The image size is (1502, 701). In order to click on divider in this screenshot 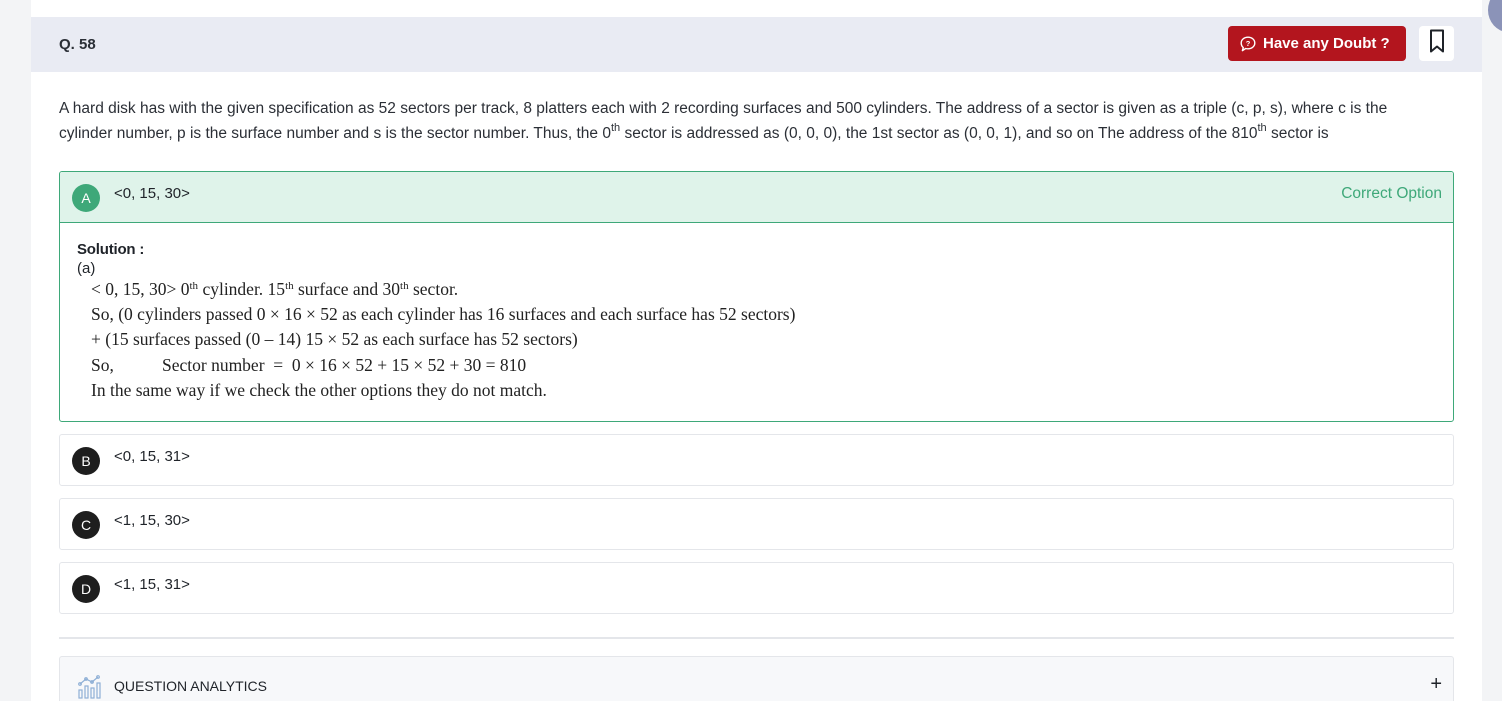, I will do `click(756, 638)`.